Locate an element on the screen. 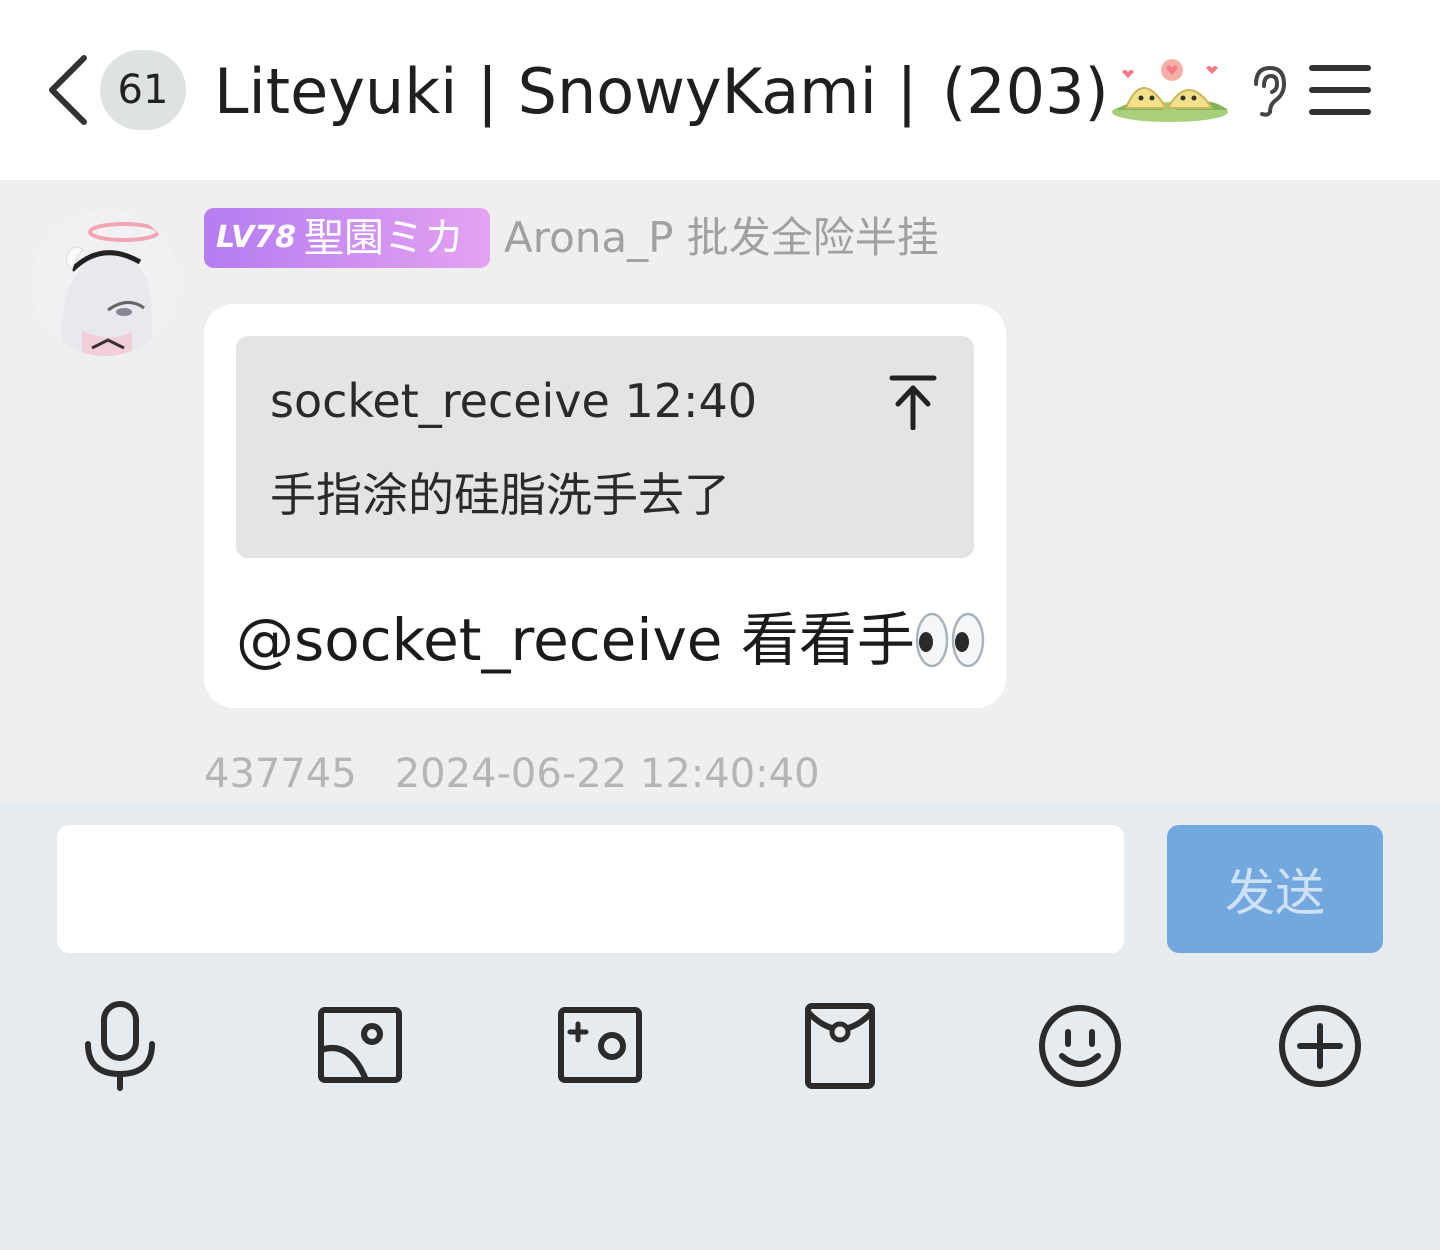 The height and width of the screenshot is (1250, 1440). message-text: @socket_receive 看看手 is located at coordinates (616, 640).